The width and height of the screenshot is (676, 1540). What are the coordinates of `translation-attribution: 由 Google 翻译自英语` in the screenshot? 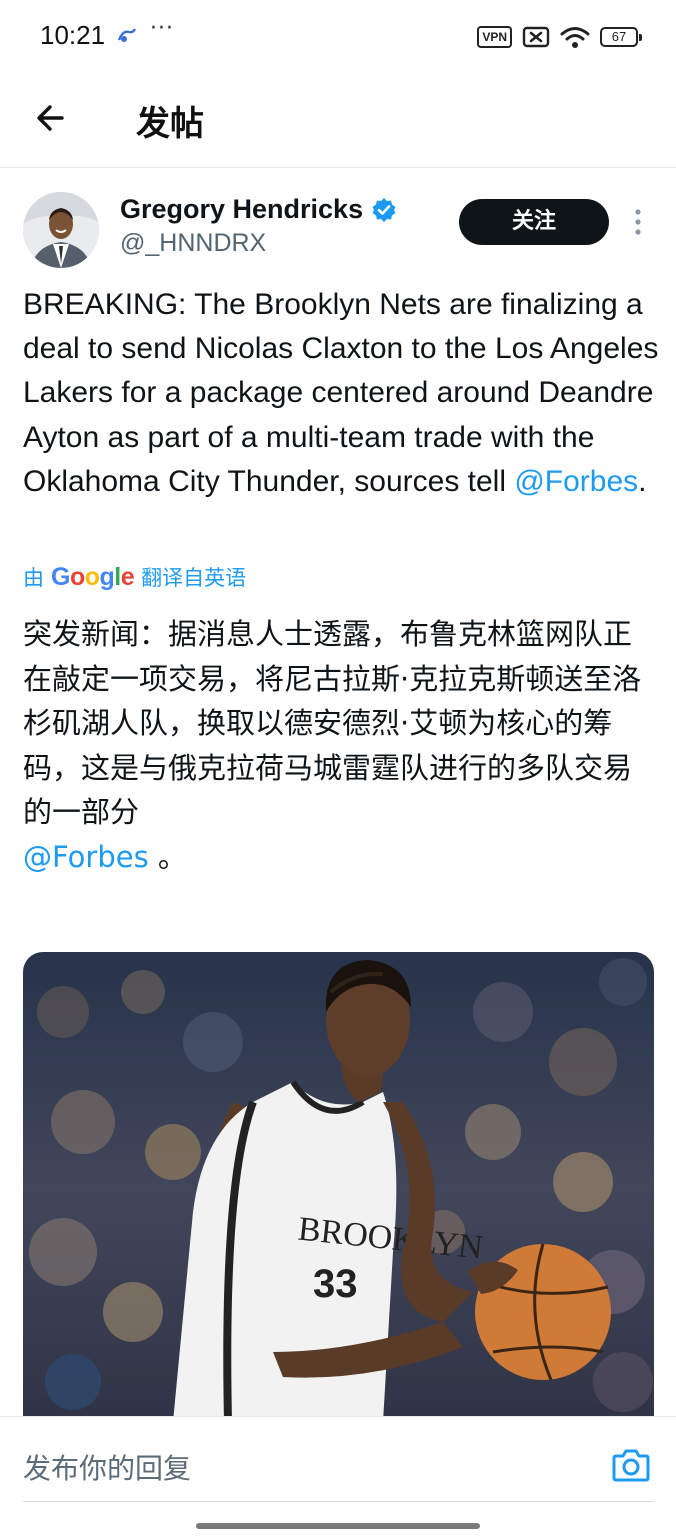 It's located at (134, 577).